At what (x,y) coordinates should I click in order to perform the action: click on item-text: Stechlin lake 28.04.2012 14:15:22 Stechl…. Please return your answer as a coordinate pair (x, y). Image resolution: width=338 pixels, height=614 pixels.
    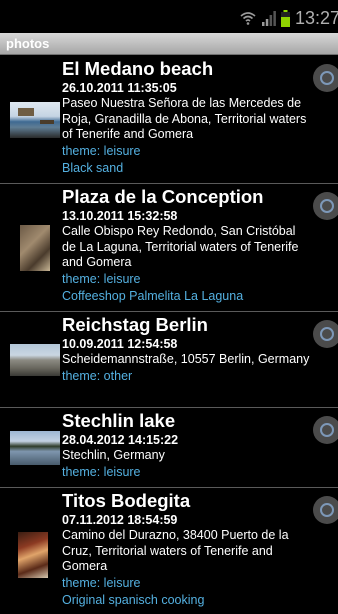
    Looking at the image, I should click on (187, 445).